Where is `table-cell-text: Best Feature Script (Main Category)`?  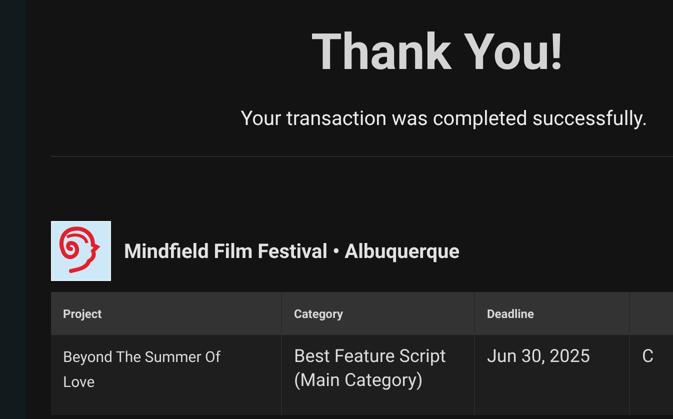
table-cell-text: Best Feature Script (Main Category) is located at coordinates (370, 369).